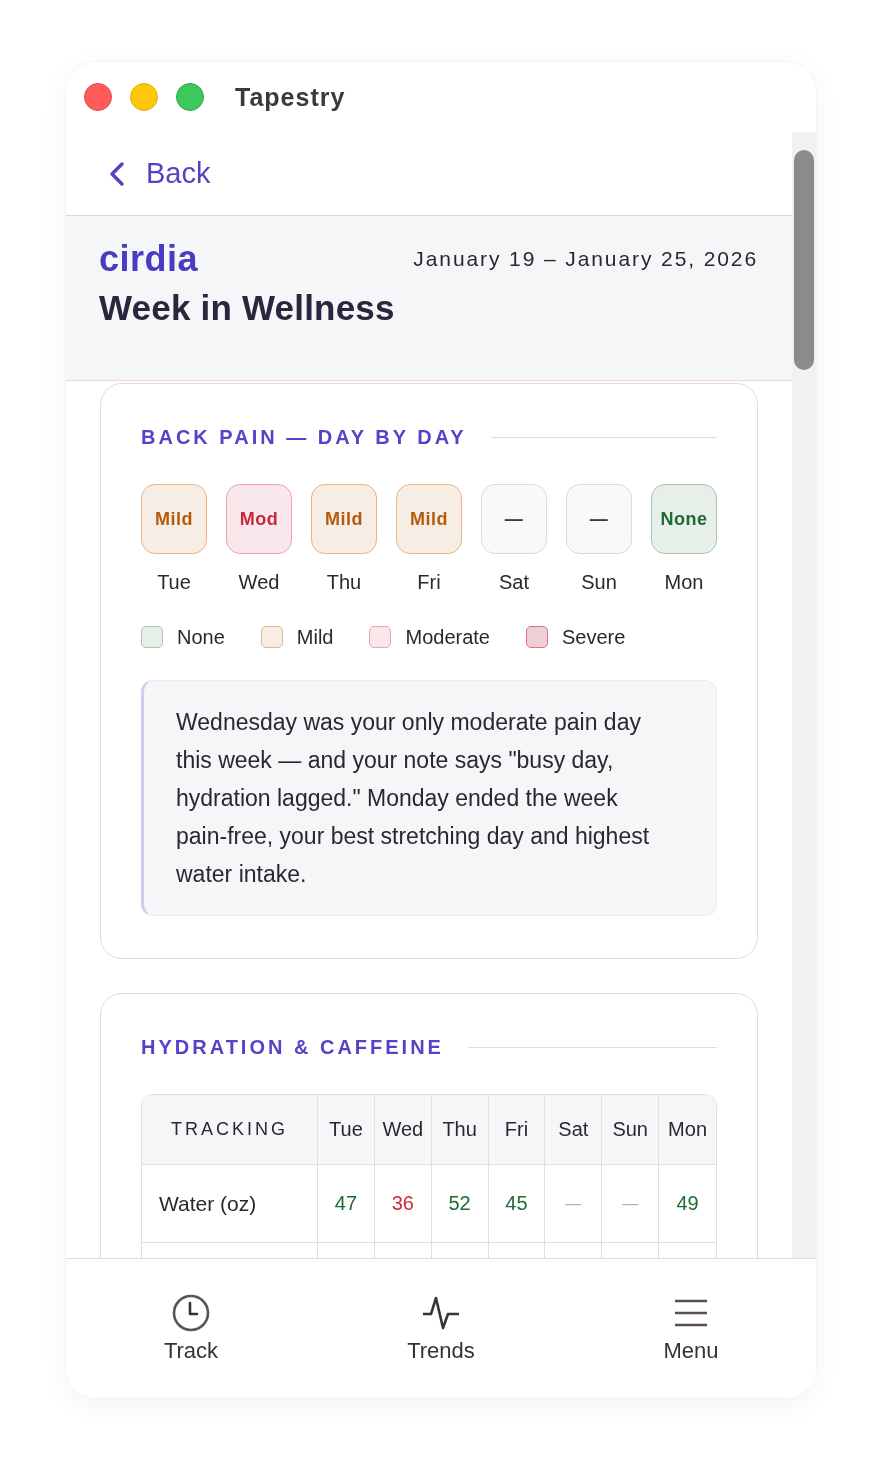 This screenshot has height=1470, width=890. I want to click on day-label: Tue, so click(174, 582).